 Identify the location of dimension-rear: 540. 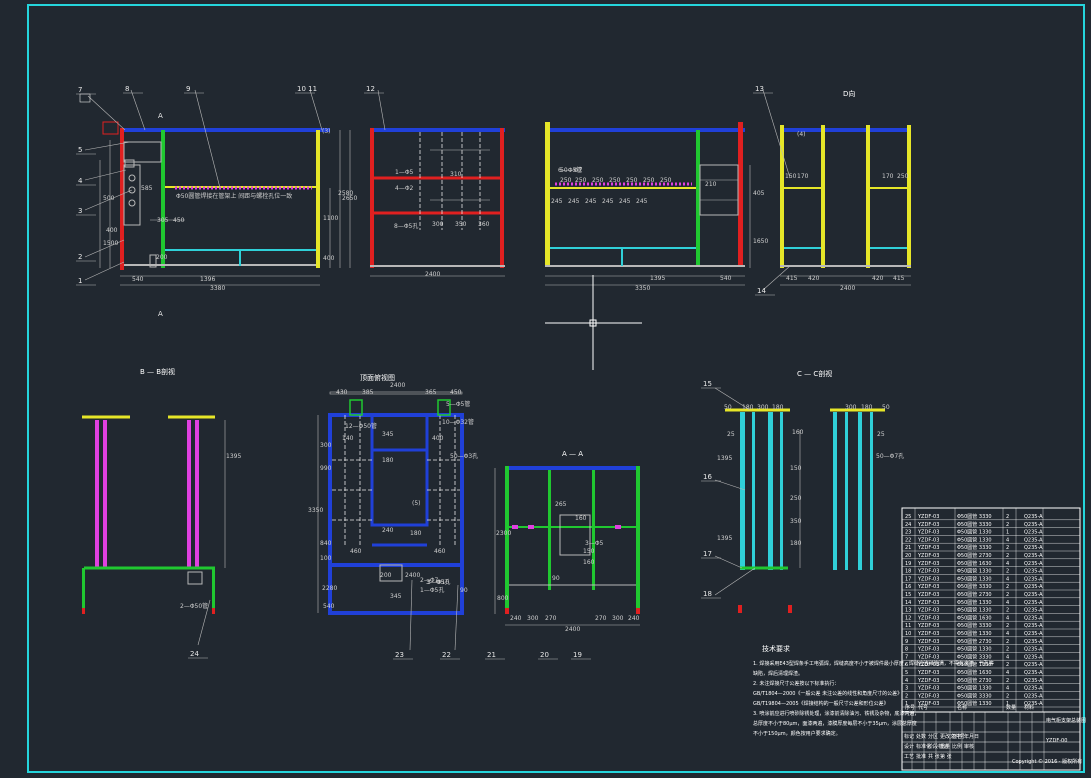
(726, 278).